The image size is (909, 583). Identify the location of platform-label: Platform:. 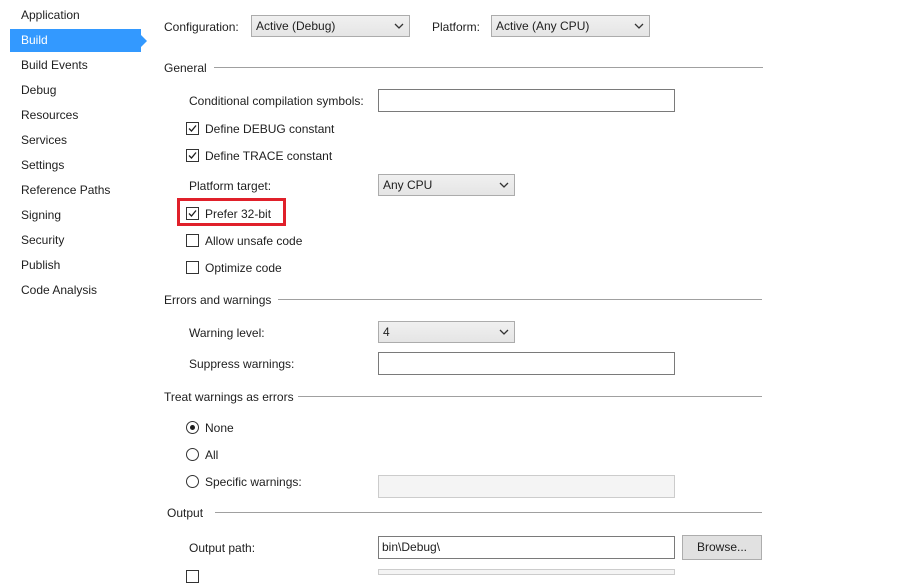
(456, 27).